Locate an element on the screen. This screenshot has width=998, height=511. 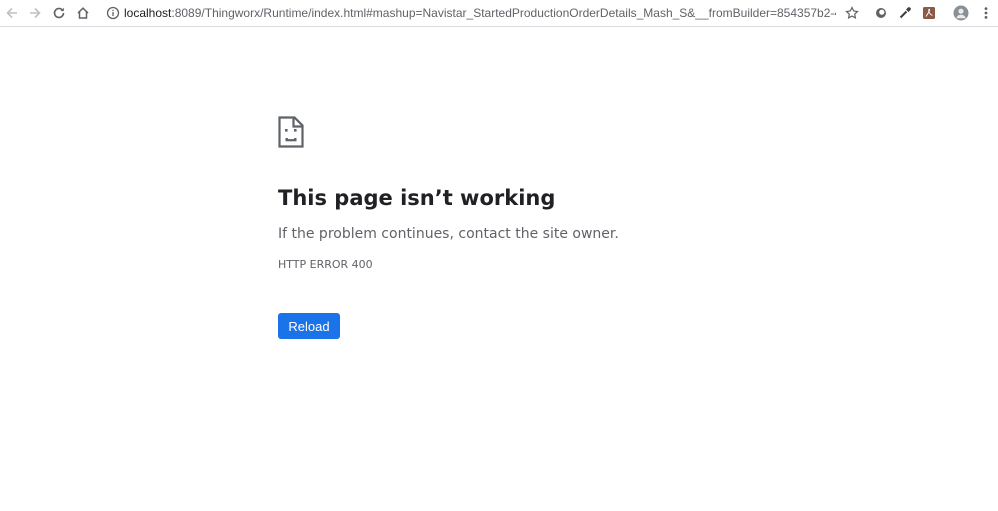
error-title: This page isn’t working is located at coordinates (417, 198).